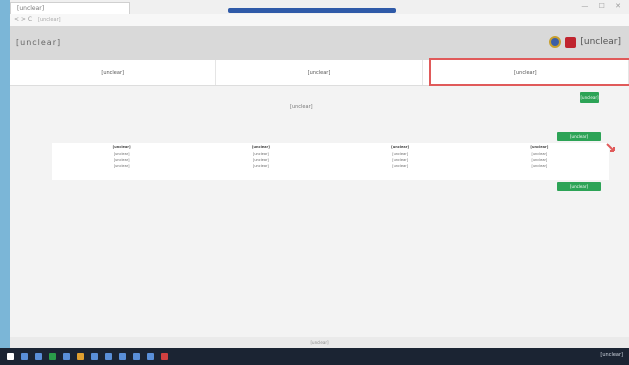 Image resolution: width=629 pixels, height=365 pixels. Describe the element at coordinates (319, 7) in the screenshot. I see `browser-titlebar: [unclear] — ☐ ✕` at that location.